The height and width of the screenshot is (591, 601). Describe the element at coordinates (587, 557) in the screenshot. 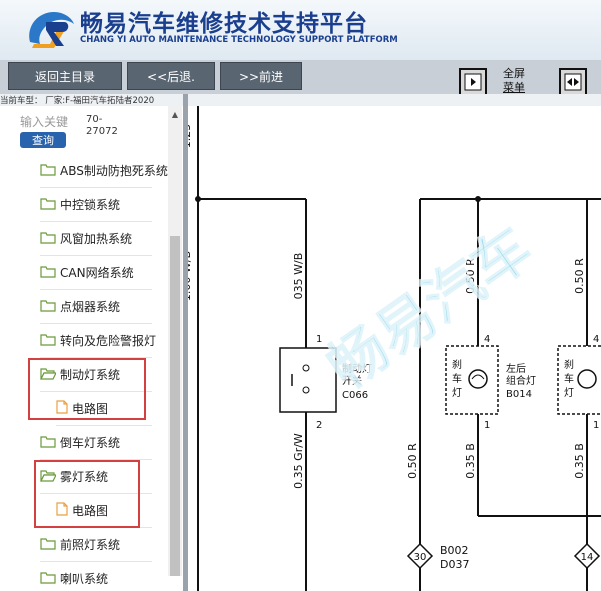

I see `connector-number-2: 14` at that location.